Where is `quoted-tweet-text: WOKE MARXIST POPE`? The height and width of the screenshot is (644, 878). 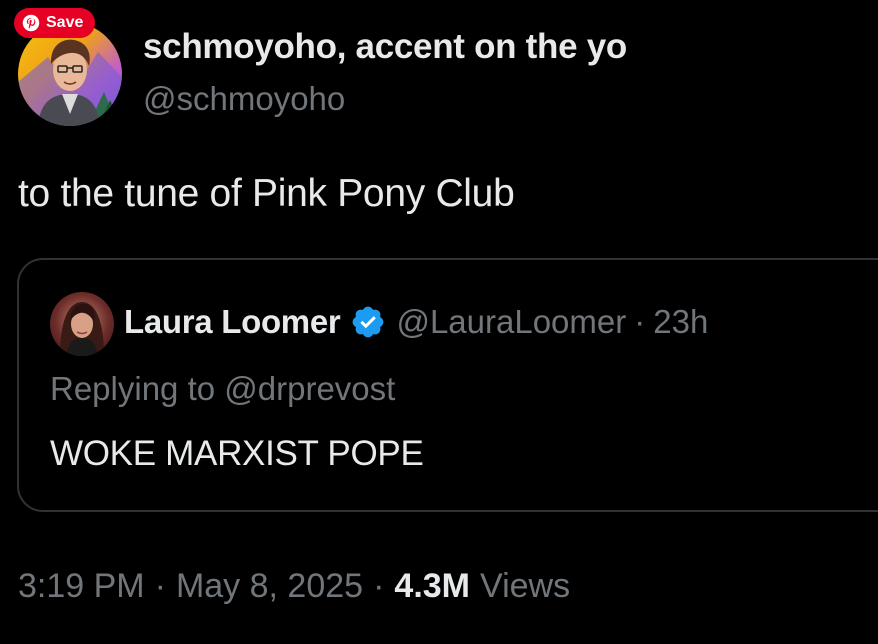 quoted-tweet-text: WOKE MARXIST POPE is located at coordinates (237, 453).